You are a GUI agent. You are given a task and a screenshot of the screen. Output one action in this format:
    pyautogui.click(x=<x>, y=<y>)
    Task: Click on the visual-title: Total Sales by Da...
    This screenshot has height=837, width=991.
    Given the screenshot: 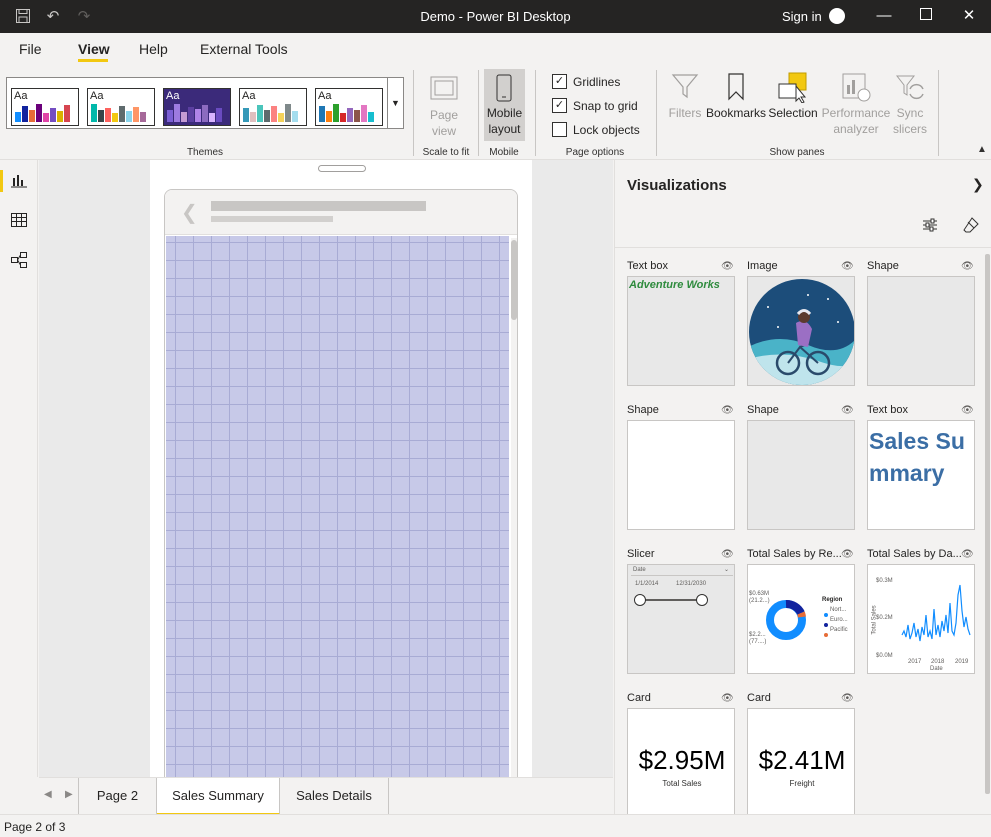 What is the action you would take?
    pyautogui.click(x=914, y=554)
    